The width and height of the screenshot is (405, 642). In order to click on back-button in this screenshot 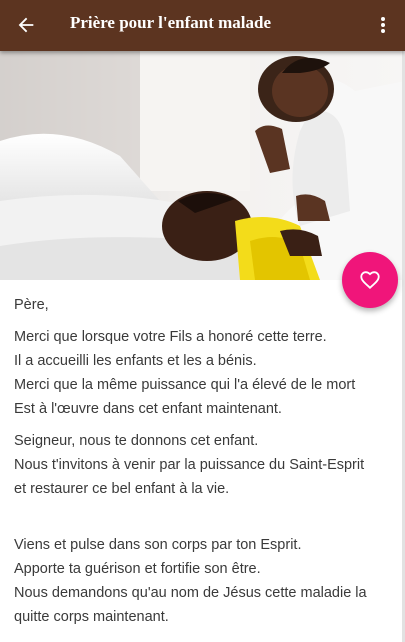, I will do `click(26, 25)`.